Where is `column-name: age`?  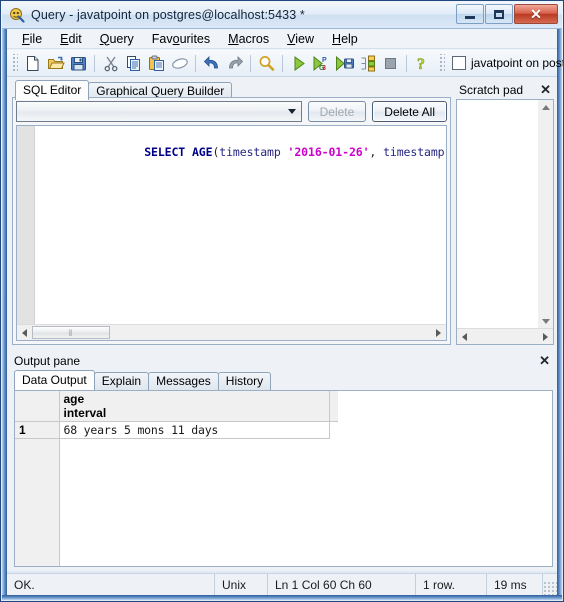
column-name: age is located at coordinates (74, 399).